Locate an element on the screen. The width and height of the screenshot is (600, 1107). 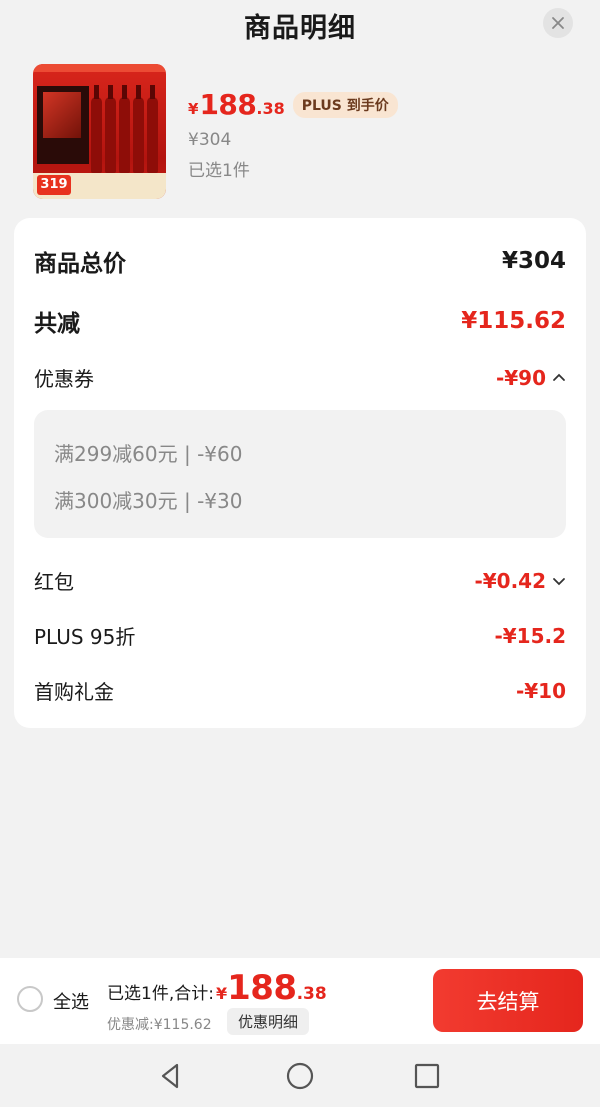
image-gift-box is located at coordinates (63, 125).